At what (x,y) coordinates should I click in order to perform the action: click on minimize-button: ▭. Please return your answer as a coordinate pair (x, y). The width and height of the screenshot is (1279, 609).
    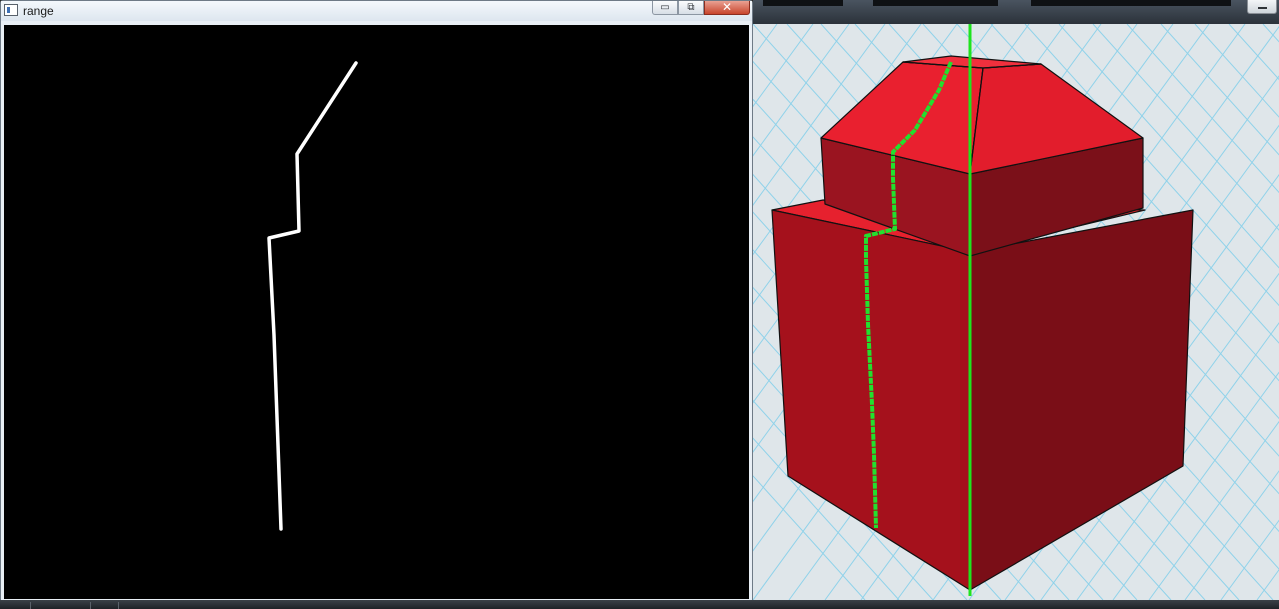
    Looking at the image, I should click on (665, 8).